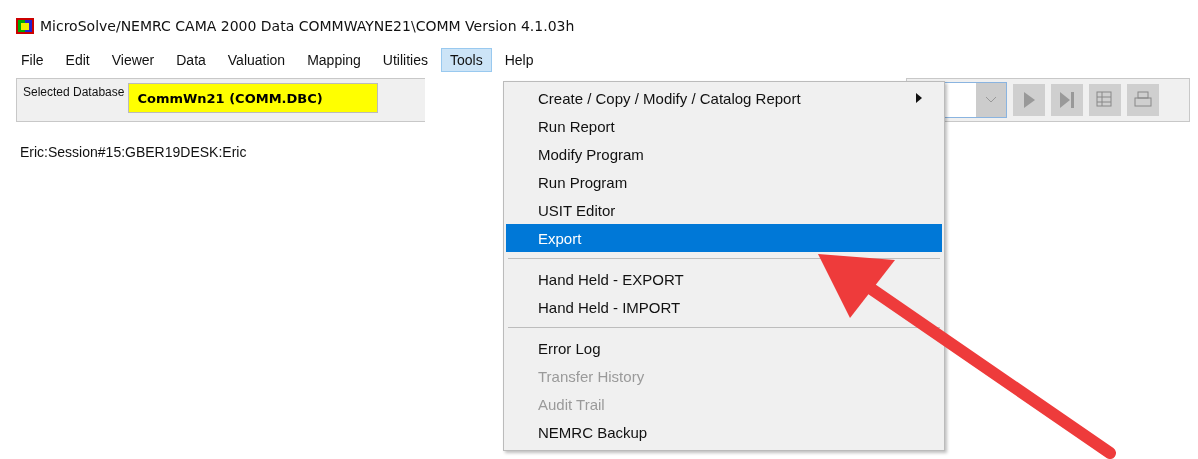 The height and width of the screenshot is (459, 1198). I want to click on window-title: MicroSolve/NEMRC CAMA 2000 Data COMMWAYNE21\COMM Version 4.1.03h, so click(307, 26).